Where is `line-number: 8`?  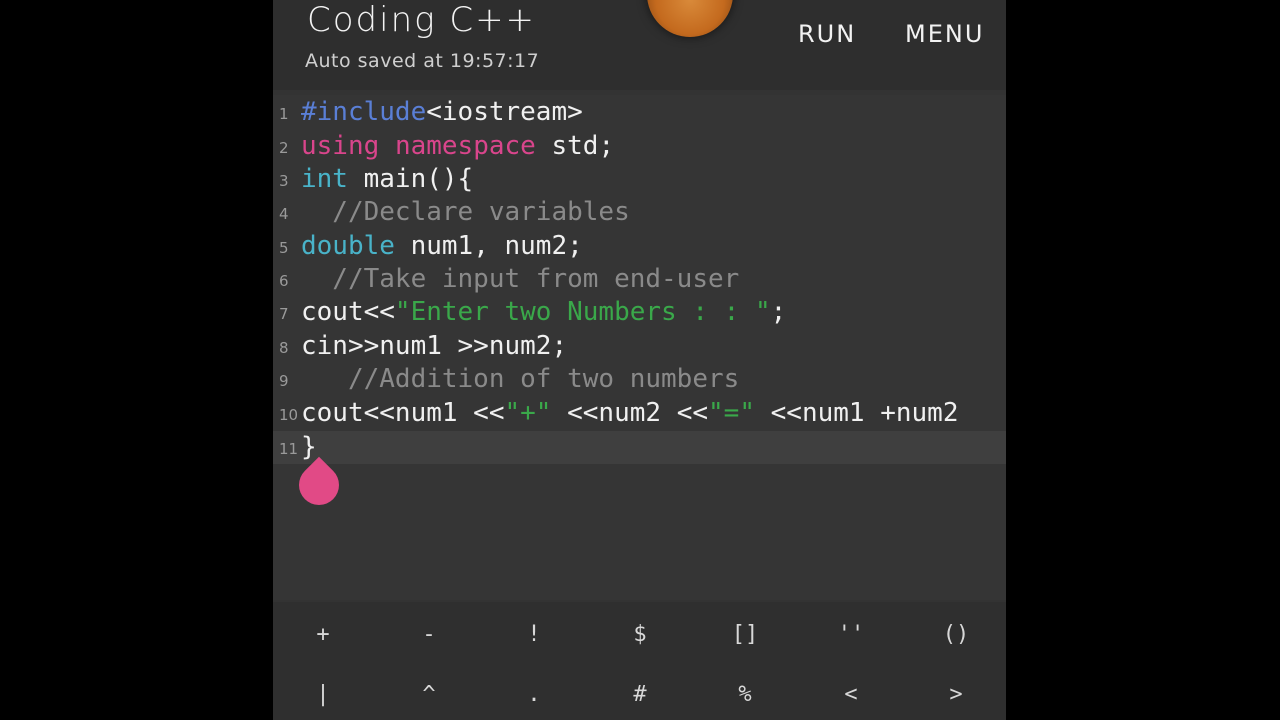
line-number: 8 is located at coordinates (284, 348).